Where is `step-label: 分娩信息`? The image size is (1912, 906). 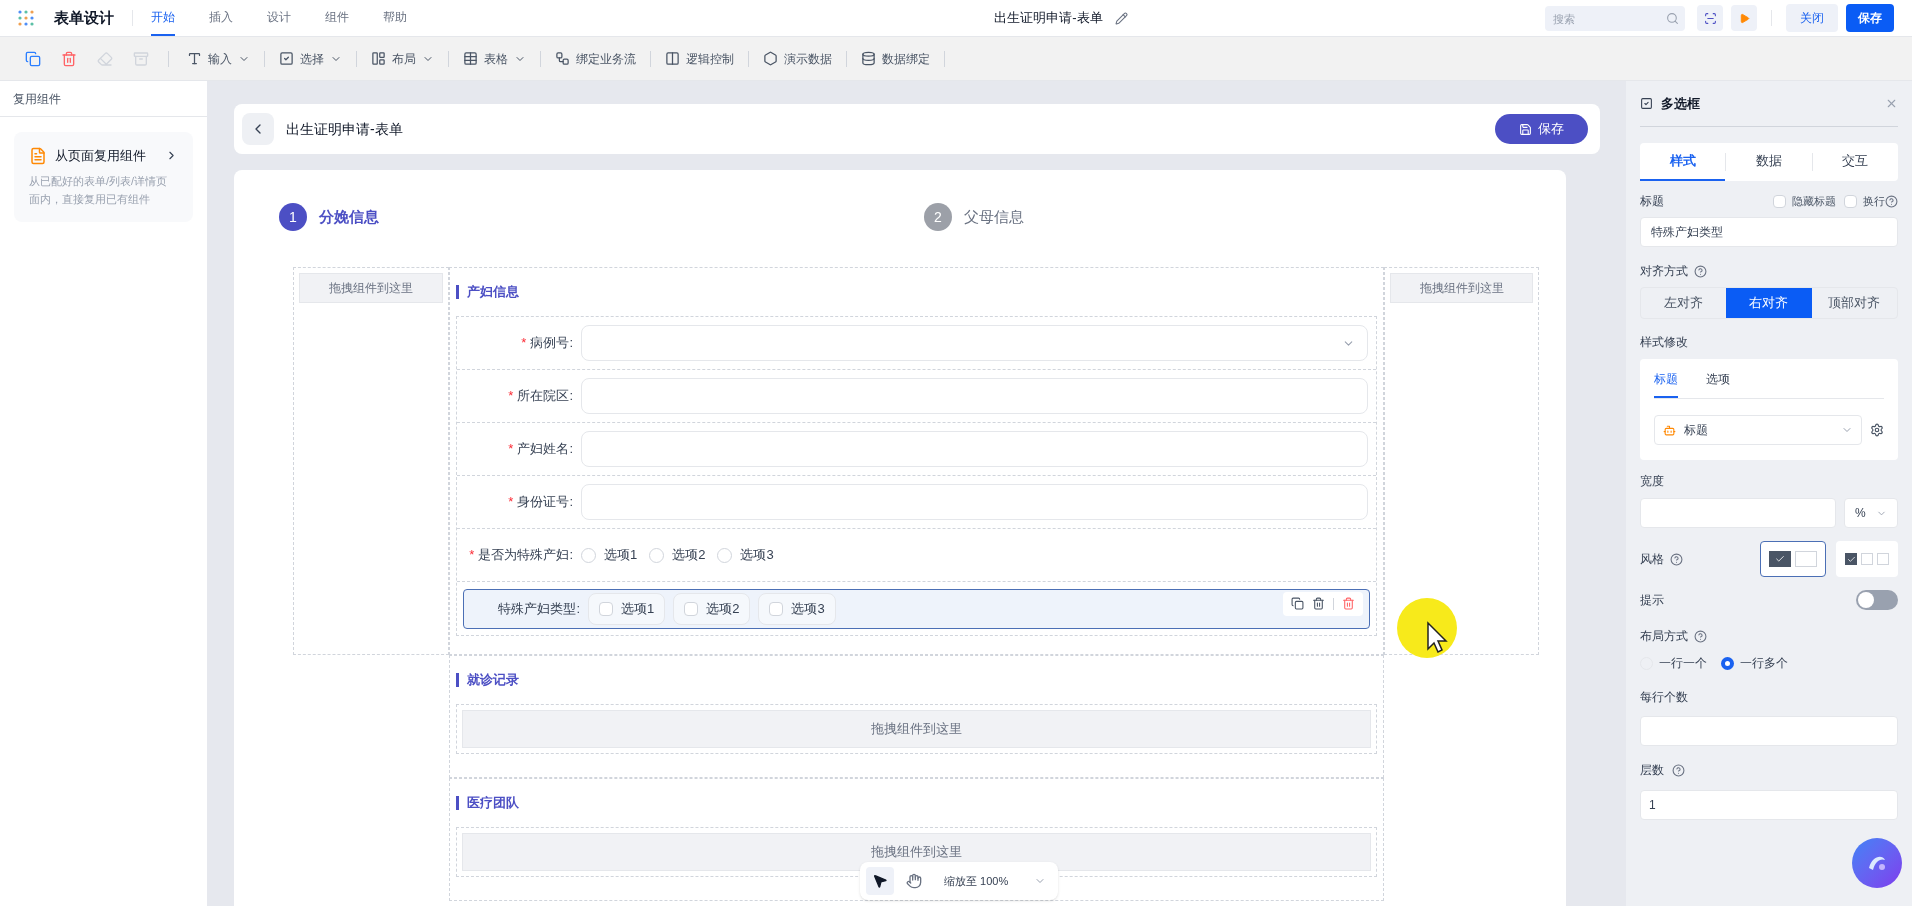
step-label: 分娩信息 is located at coordinates (349, 217).